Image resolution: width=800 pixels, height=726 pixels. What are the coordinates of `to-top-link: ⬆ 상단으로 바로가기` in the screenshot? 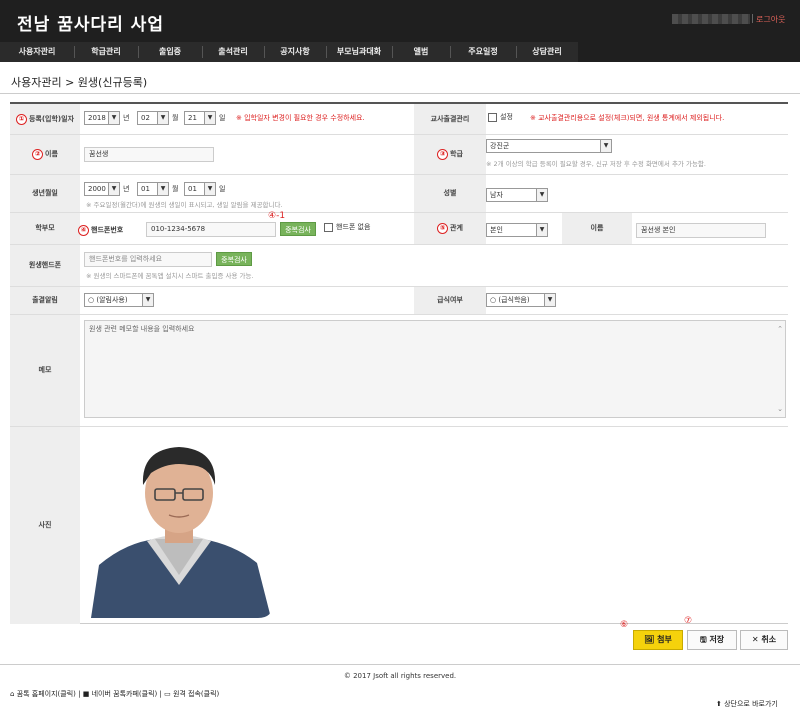 It's located at (747, 704).